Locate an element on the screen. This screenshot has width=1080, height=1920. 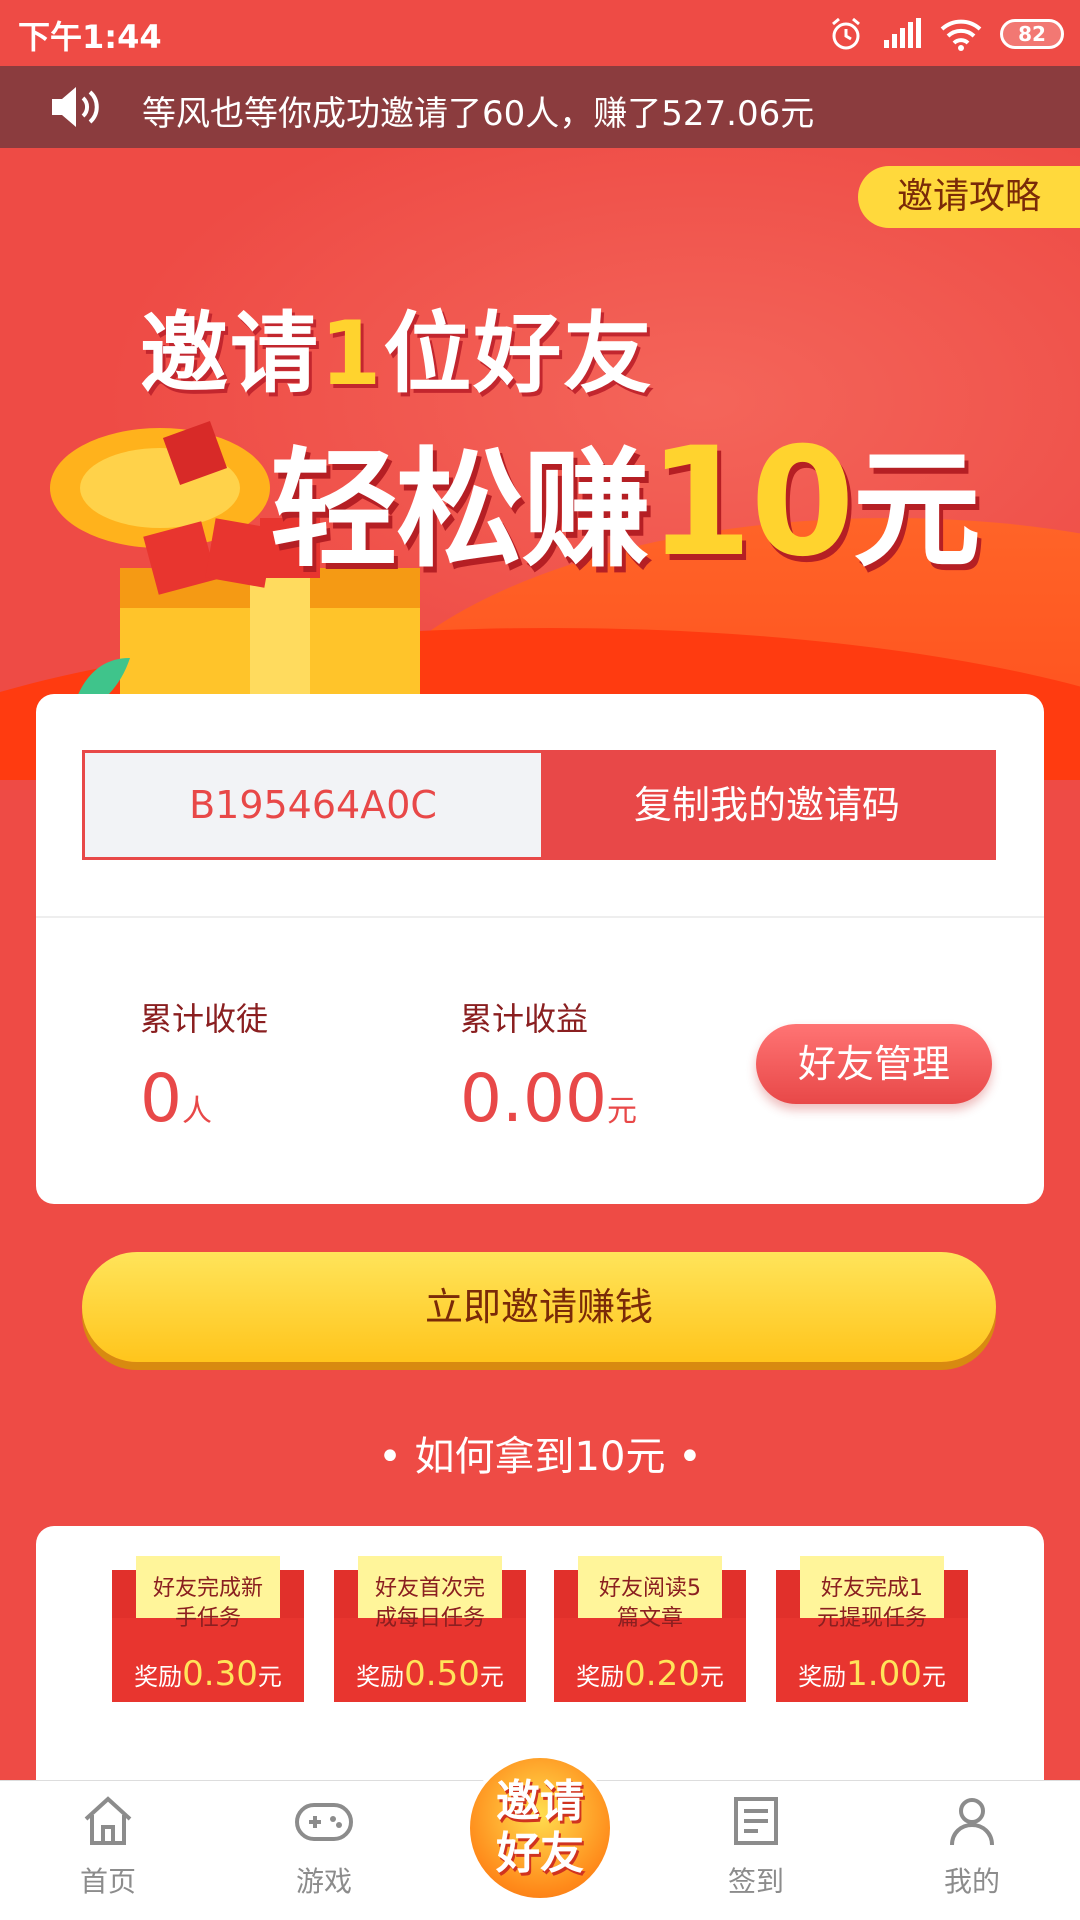
signal-icon is located at coordinates (902, 33).